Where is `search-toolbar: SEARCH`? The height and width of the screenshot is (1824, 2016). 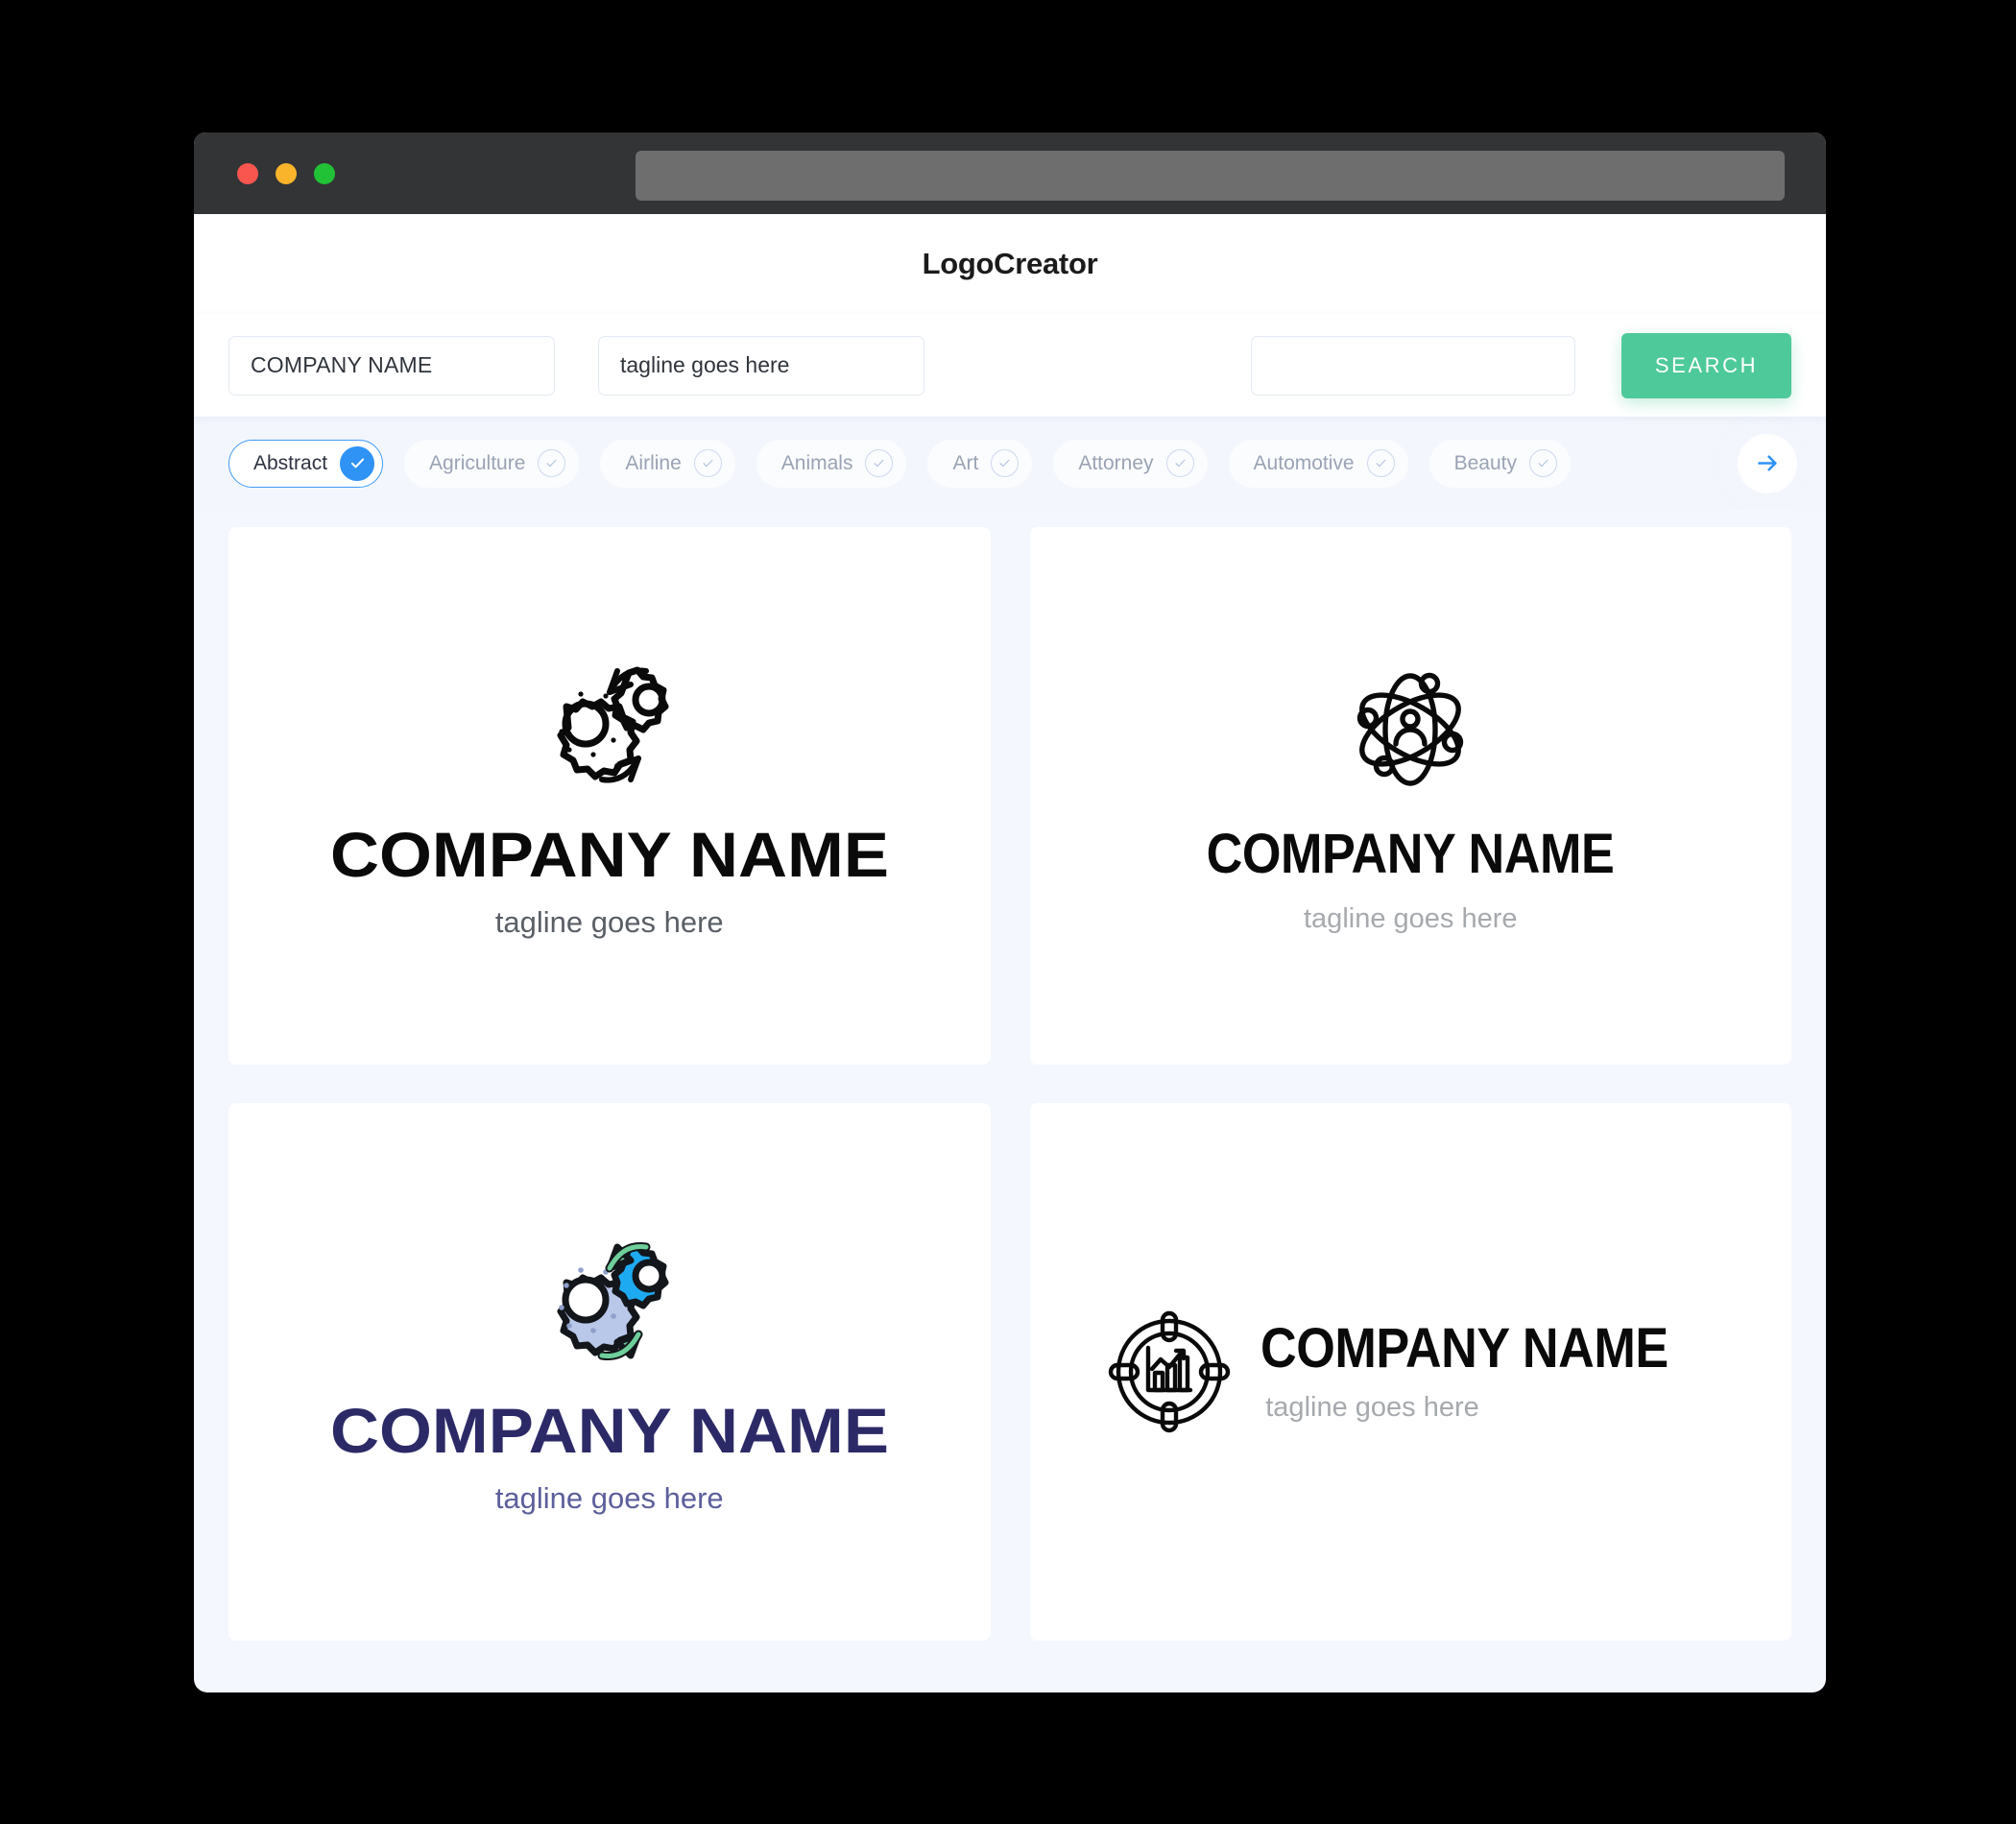
search-toolbar: SEARCH is located at coordinates (1010, 365).